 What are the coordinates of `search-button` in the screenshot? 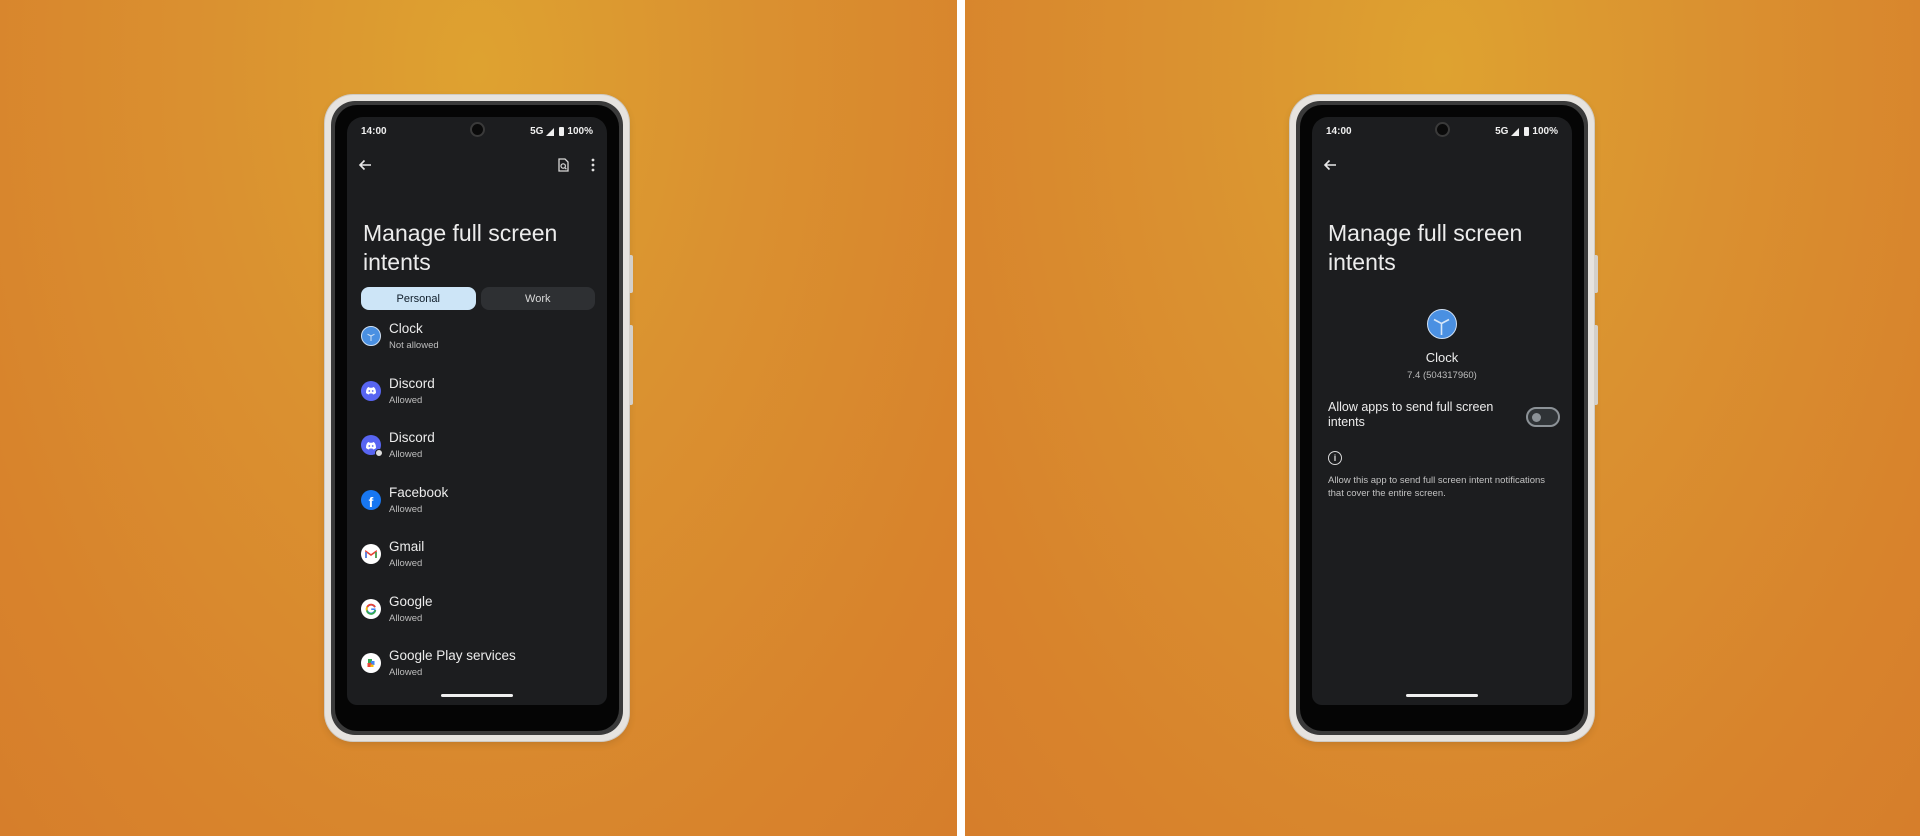 It's located at (563, 165).